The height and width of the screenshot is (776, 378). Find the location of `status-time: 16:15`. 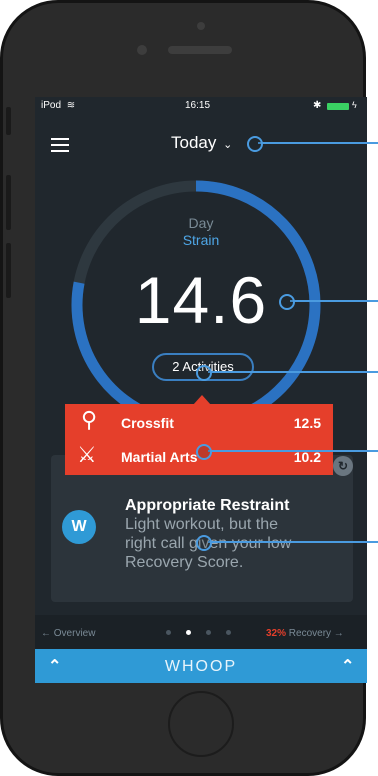

status-time: 16:15 is located at coordinates (198, 105).